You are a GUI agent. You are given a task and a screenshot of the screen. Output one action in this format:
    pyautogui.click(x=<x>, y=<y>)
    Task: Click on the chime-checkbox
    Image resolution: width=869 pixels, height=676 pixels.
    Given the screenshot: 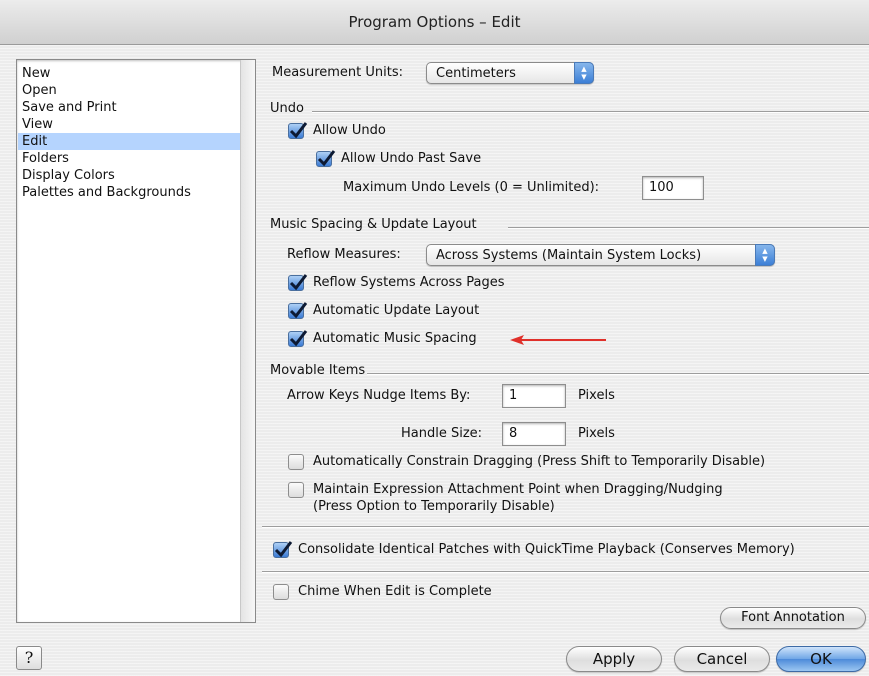 What is the action you would take?
    pyautogui.click(x=281, y=592)
    